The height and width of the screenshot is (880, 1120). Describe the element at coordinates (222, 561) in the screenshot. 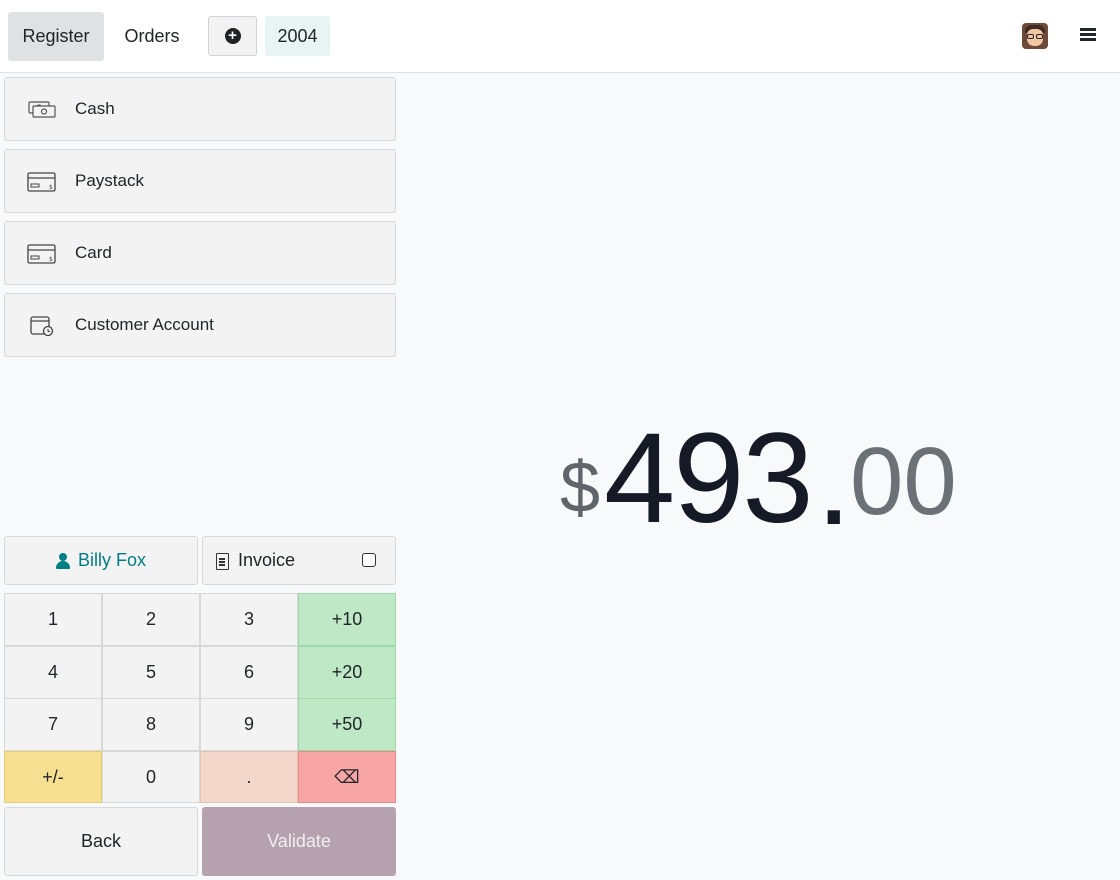

I see `document-icon` at that location.